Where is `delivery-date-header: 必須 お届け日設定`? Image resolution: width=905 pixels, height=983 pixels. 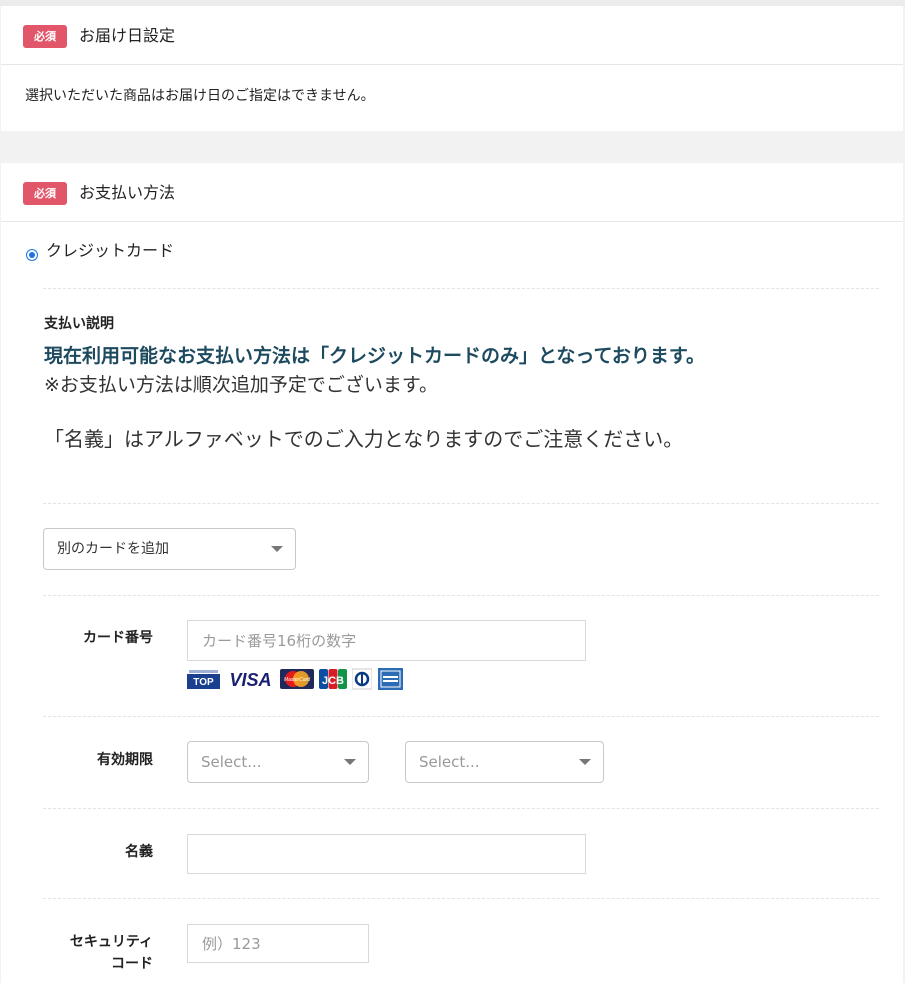 delivery-date-header: 必須 お届け日設定 is located at coordinates (452, 35).